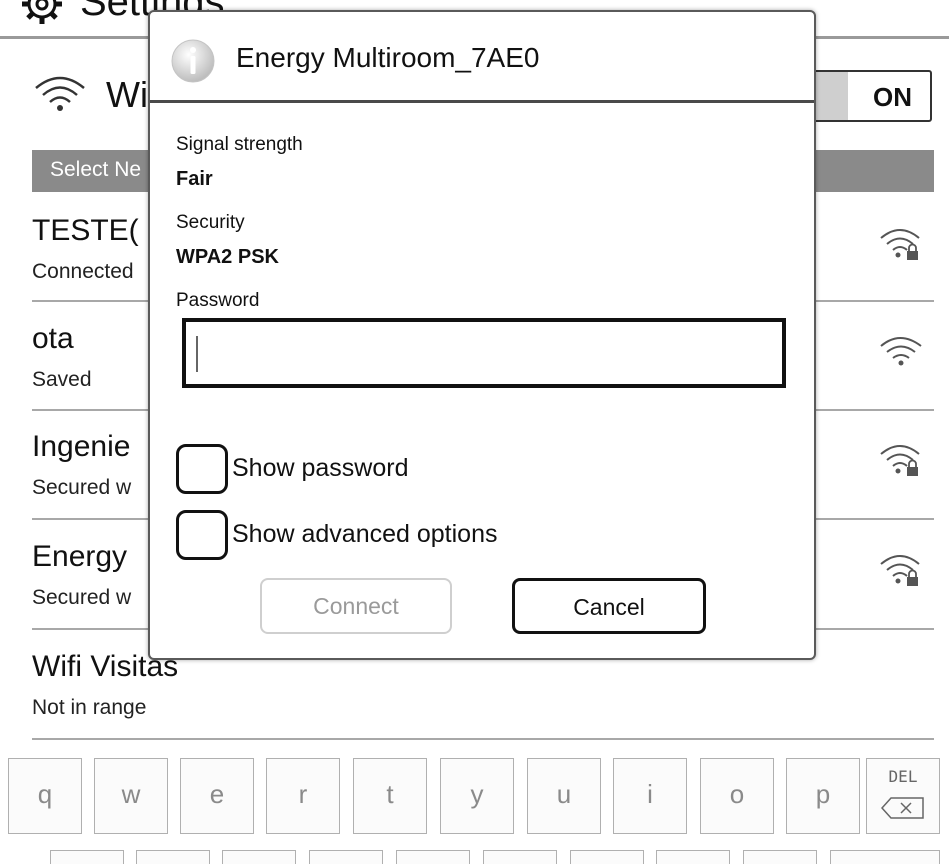 The image size is (949, 864). What do you see at coordinates (197, 354) in the screenshot?
I see `text-cursor` at bounding box center [197, 354].